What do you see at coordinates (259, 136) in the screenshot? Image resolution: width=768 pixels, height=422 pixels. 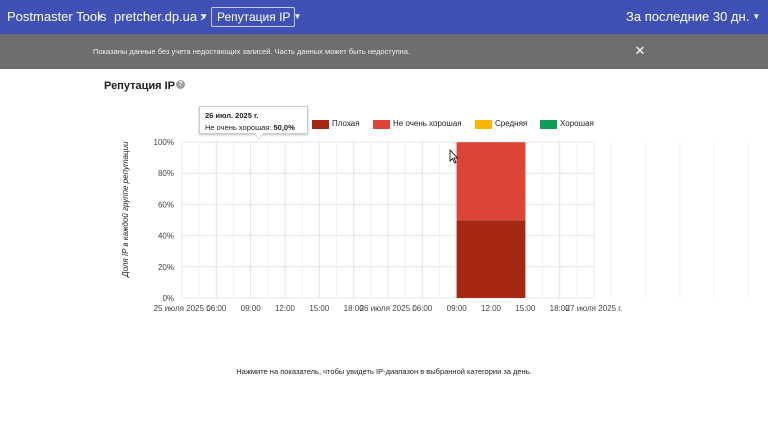 I see `tooltip-tail-inner` at bounding box center [259, 136].